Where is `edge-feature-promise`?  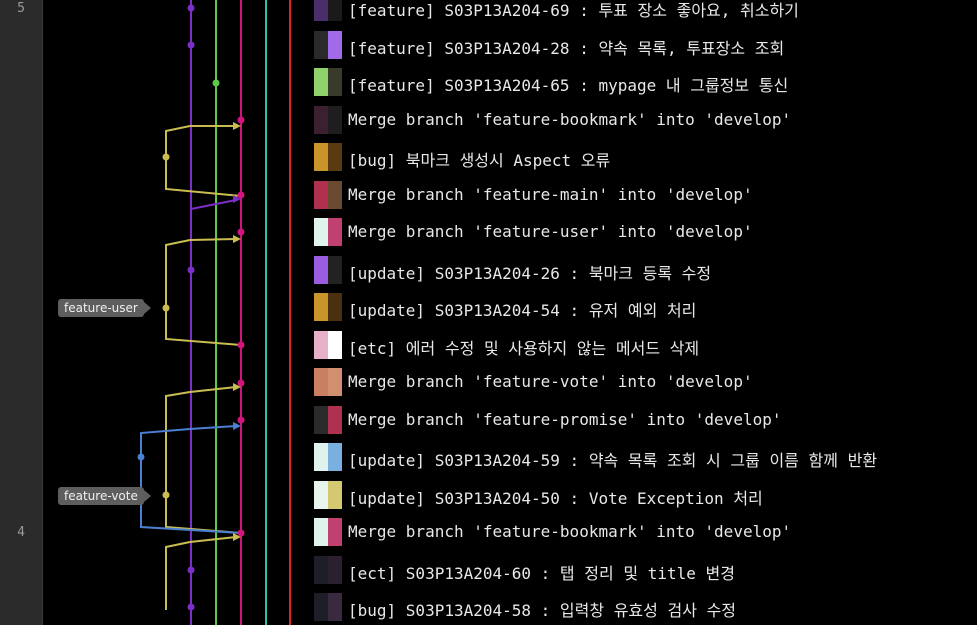
edge-feature-promise is located at coordinates (188, 441).